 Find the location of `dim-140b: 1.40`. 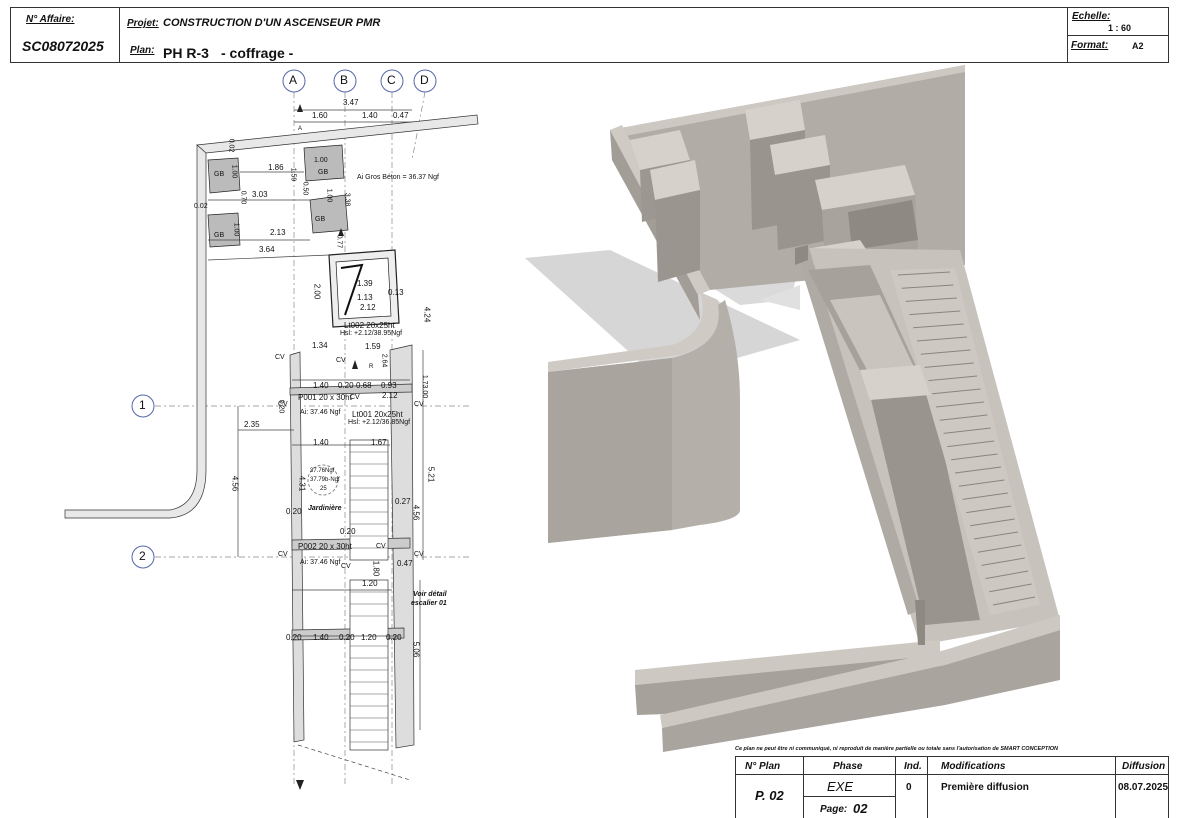

dim-140b: 1.40 is located at coordinates (321, 385).